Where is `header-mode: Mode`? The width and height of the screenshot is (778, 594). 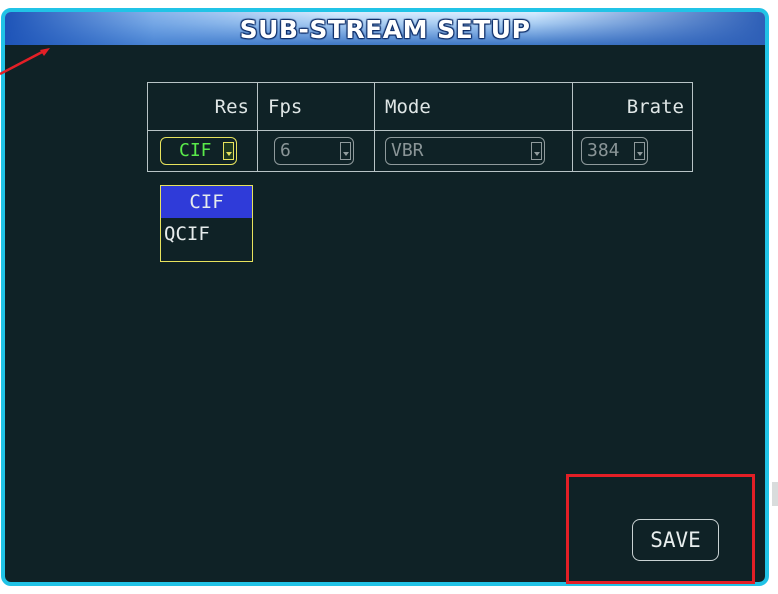
header-mode: Mode is located at coordinates (473, 106).